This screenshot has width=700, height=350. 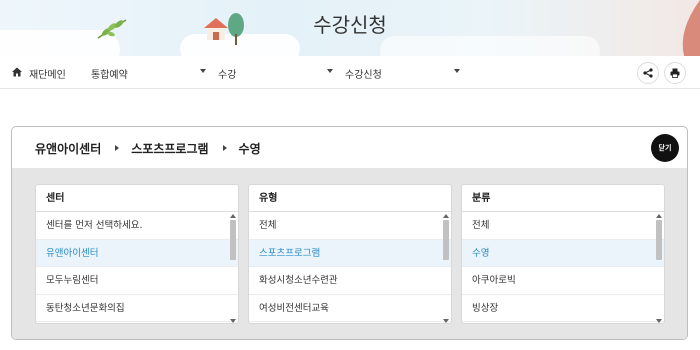 I want to click on page-title: 수강신청, so click(x=350, y=25).